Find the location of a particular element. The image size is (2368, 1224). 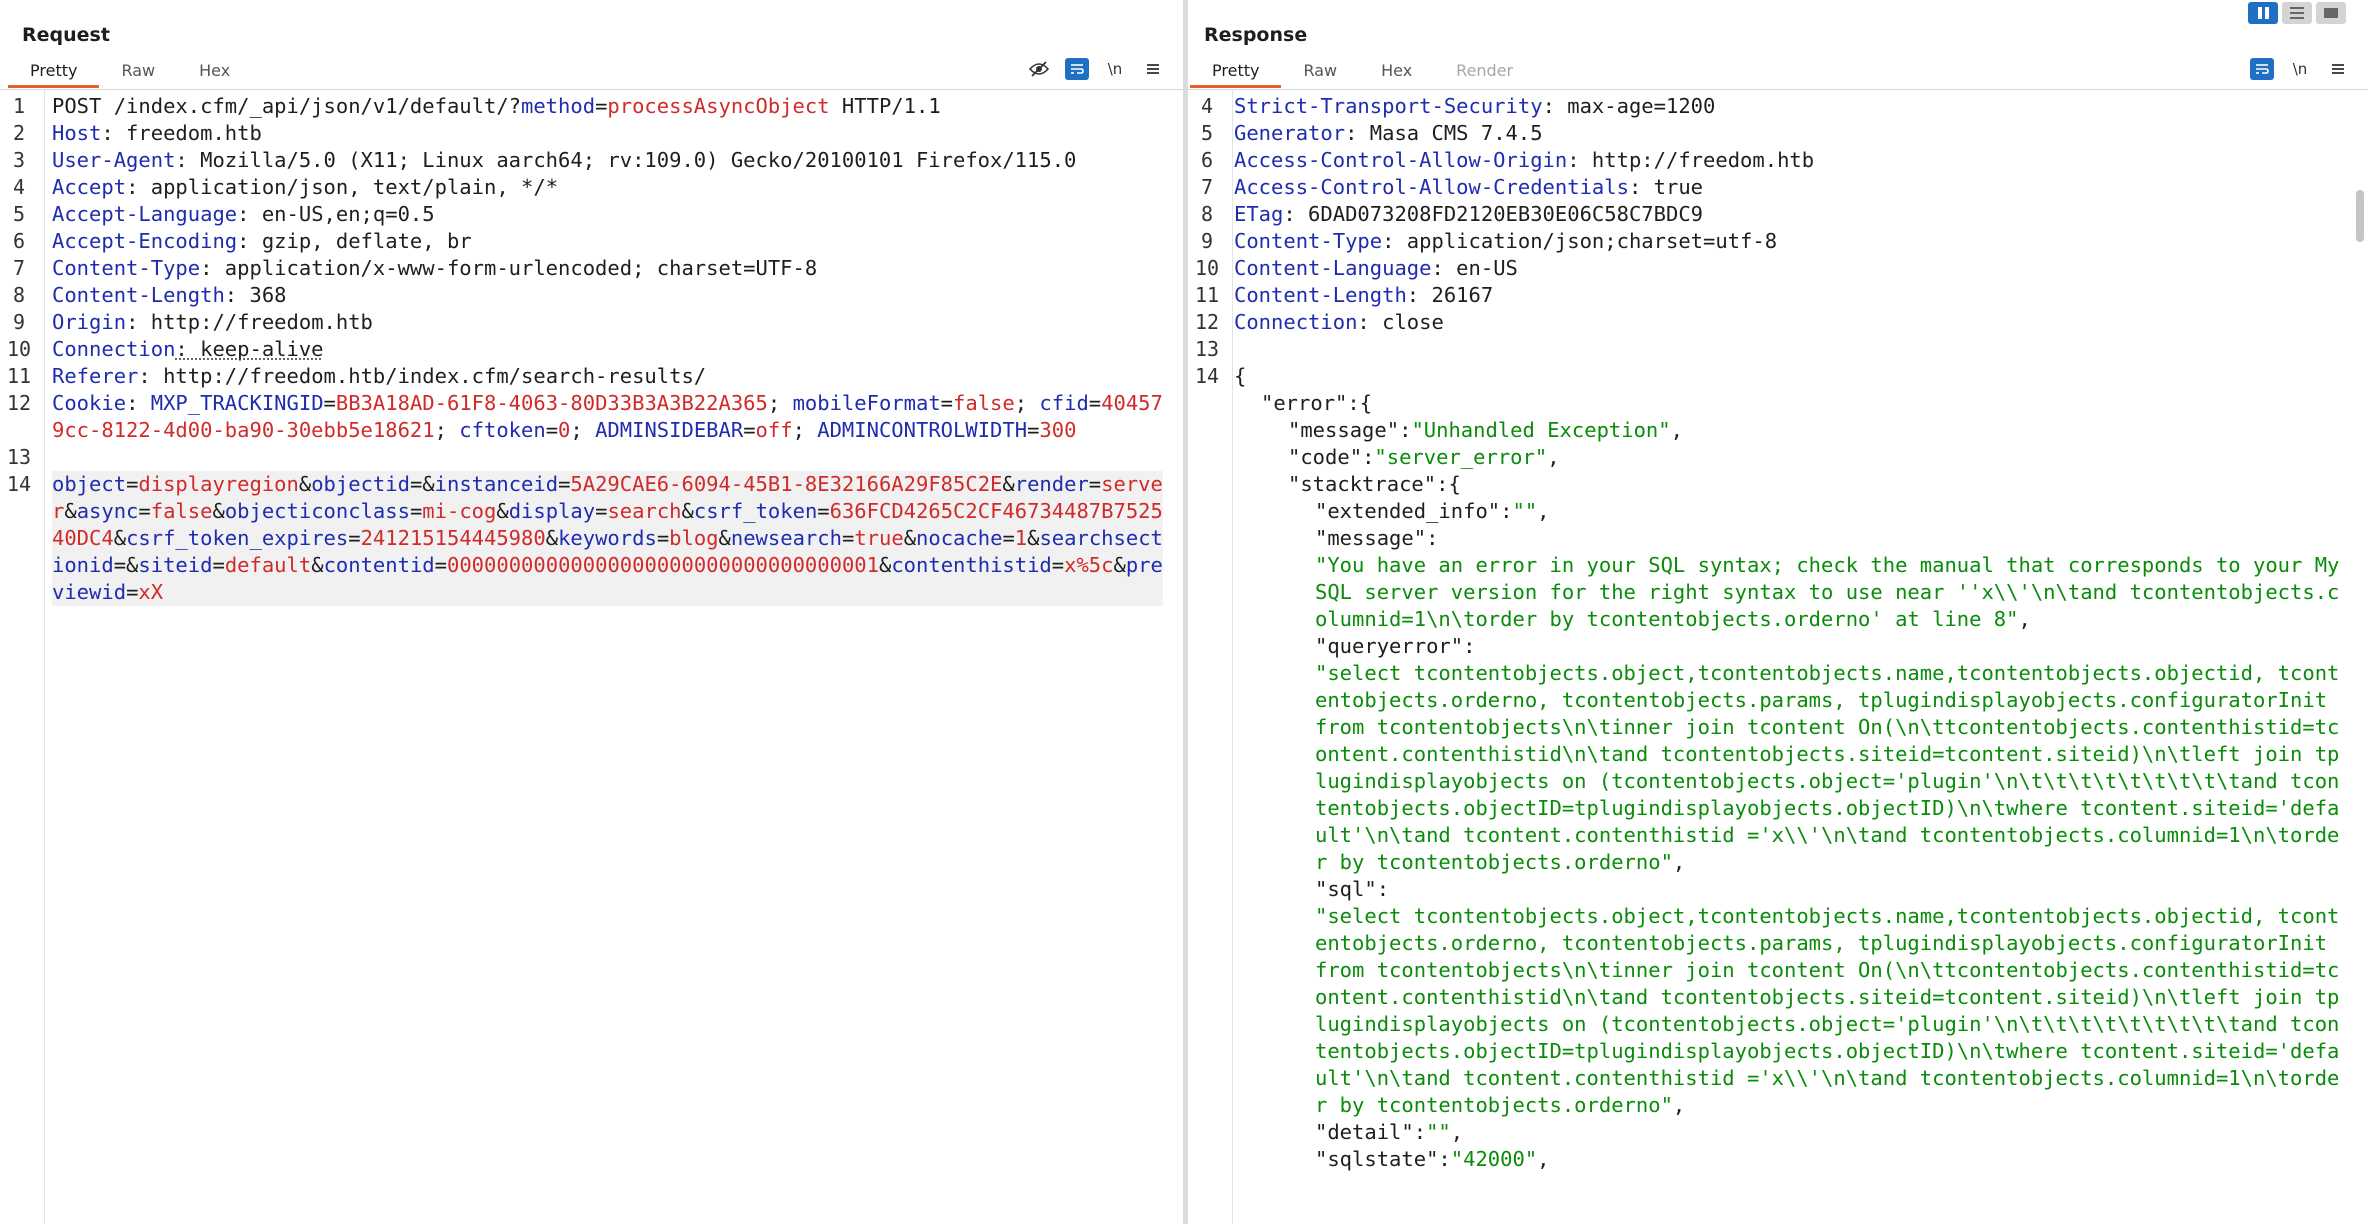

code-token: nocache is located at coordinates (959, 538).